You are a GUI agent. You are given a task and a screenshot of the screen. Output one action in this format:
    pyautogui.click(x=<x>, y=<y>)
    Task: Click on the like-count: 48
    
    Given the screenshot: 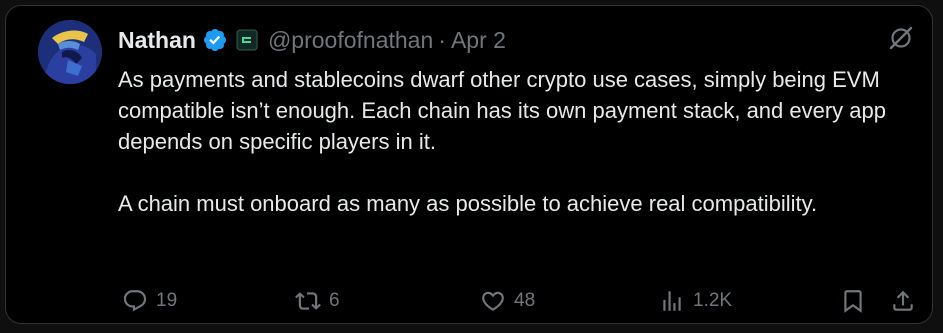 What is the action you would take?
    pyautogui.click(x=525, y=300)
    